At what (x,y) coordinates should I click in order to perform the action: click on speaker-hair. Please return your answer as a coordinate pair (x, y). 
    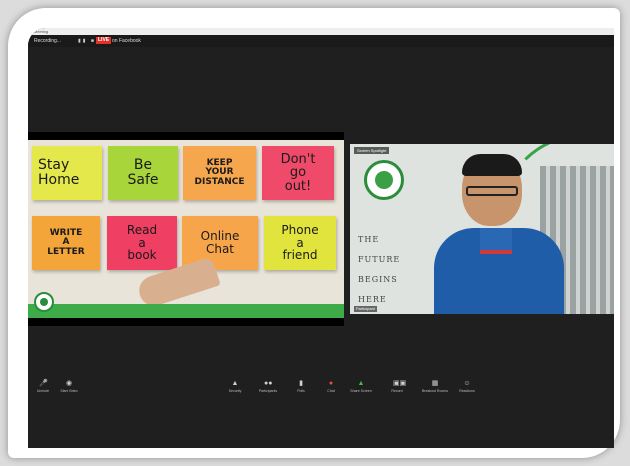
    Looking at the image, I should click on (492, 165).